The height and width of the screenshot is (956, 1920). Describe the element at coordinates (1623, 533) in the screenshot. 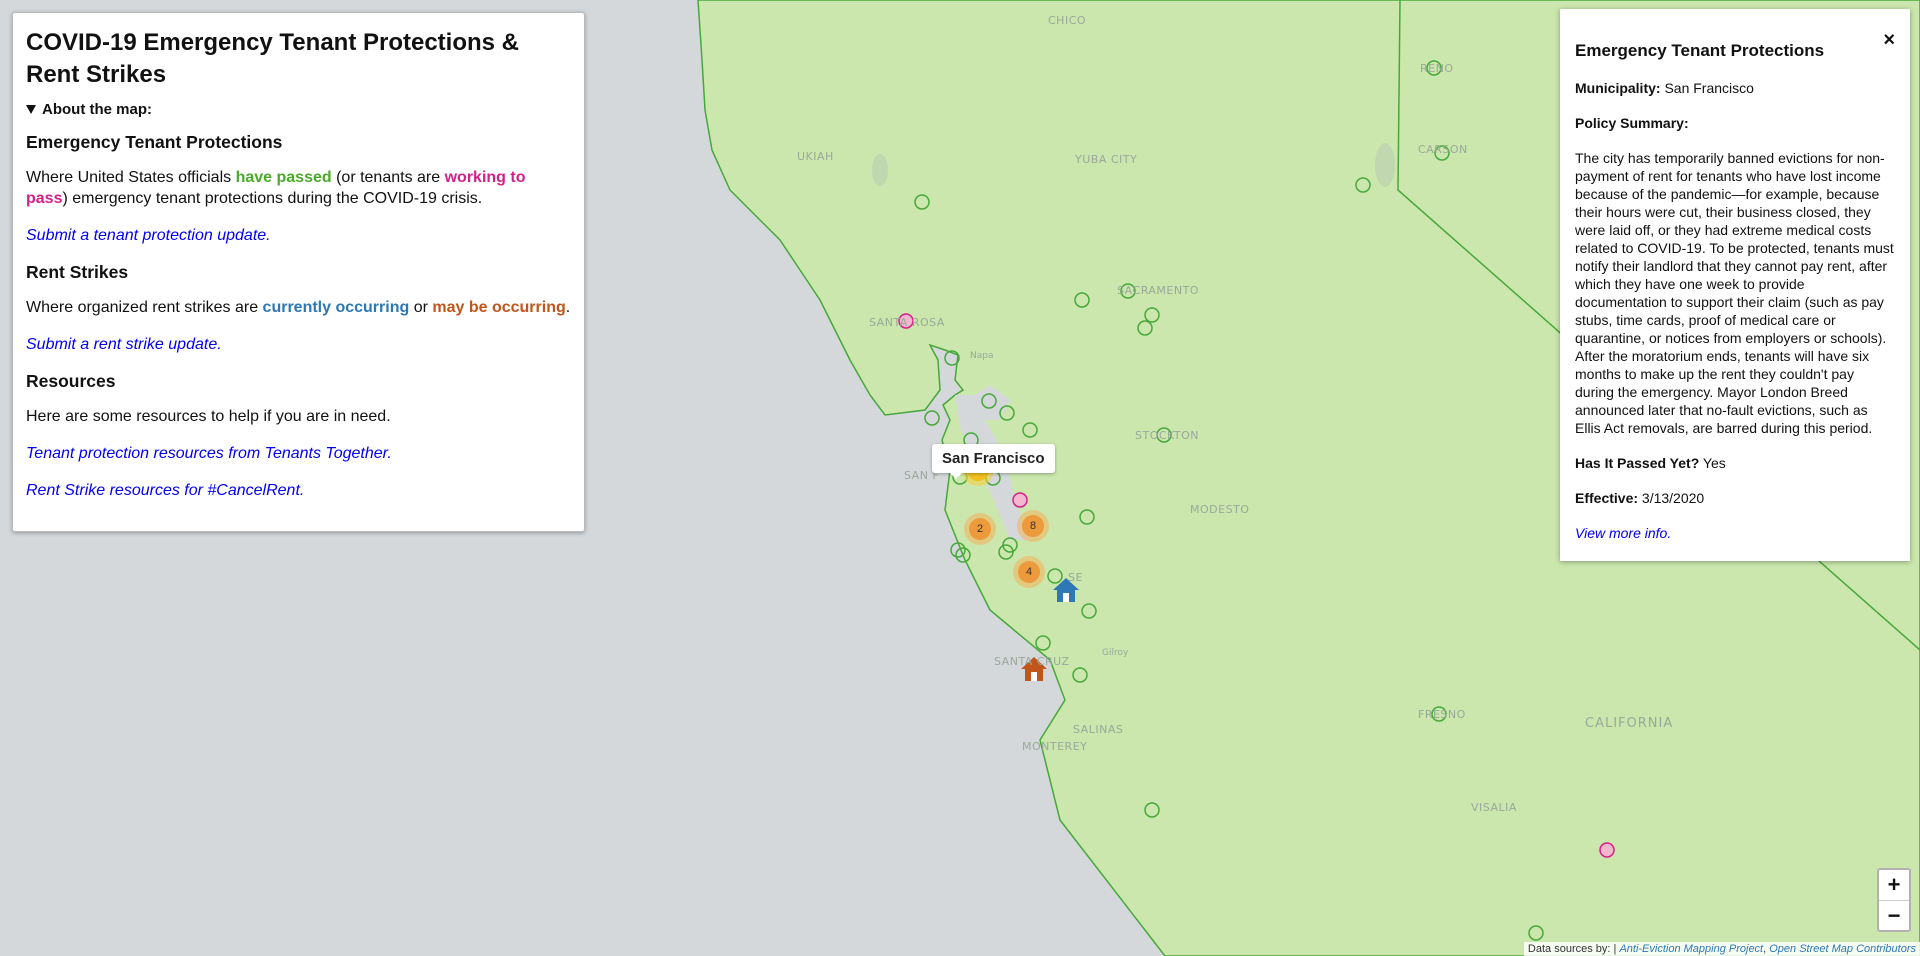

I see `view-more-link: View more info.` at that location.